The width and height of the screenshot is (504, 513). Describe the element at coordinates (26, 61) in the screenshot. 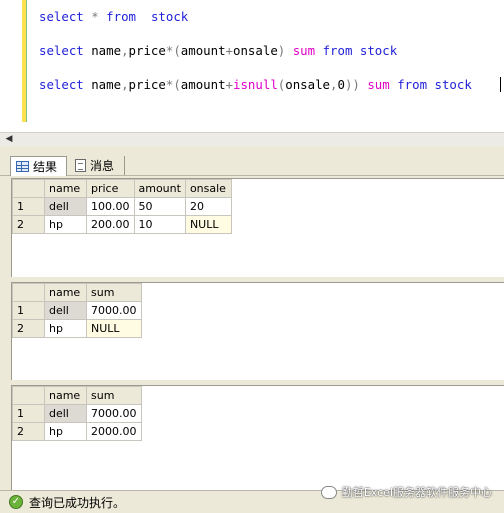

I see `editor-gutter-line` at that location.